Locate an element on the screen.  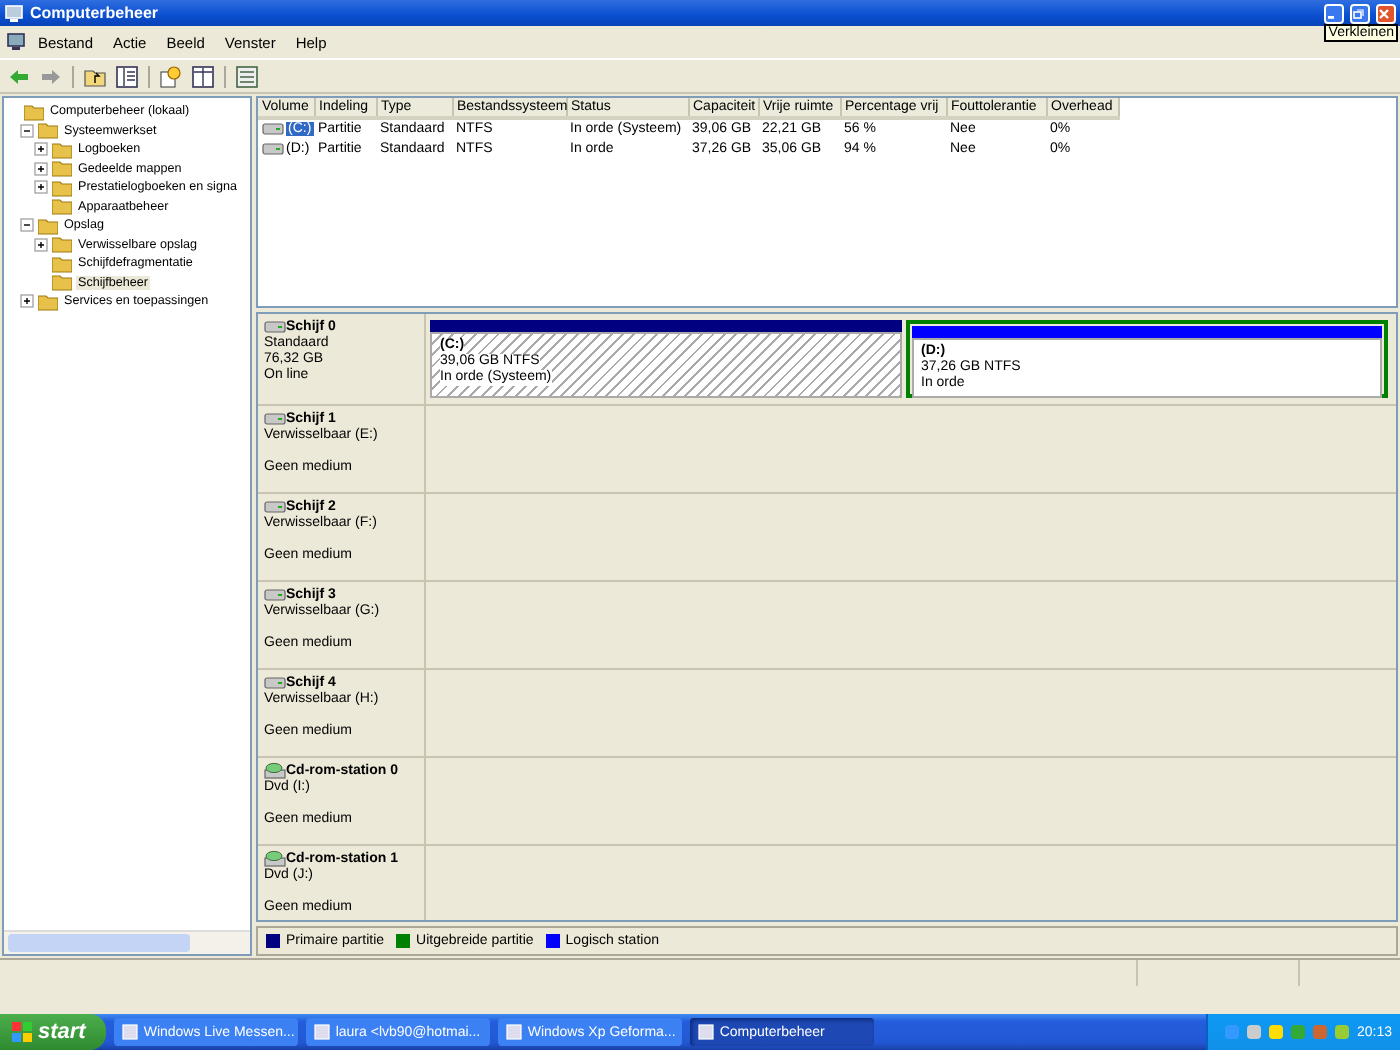
restore-icon is located at coordinates (1358, 13).